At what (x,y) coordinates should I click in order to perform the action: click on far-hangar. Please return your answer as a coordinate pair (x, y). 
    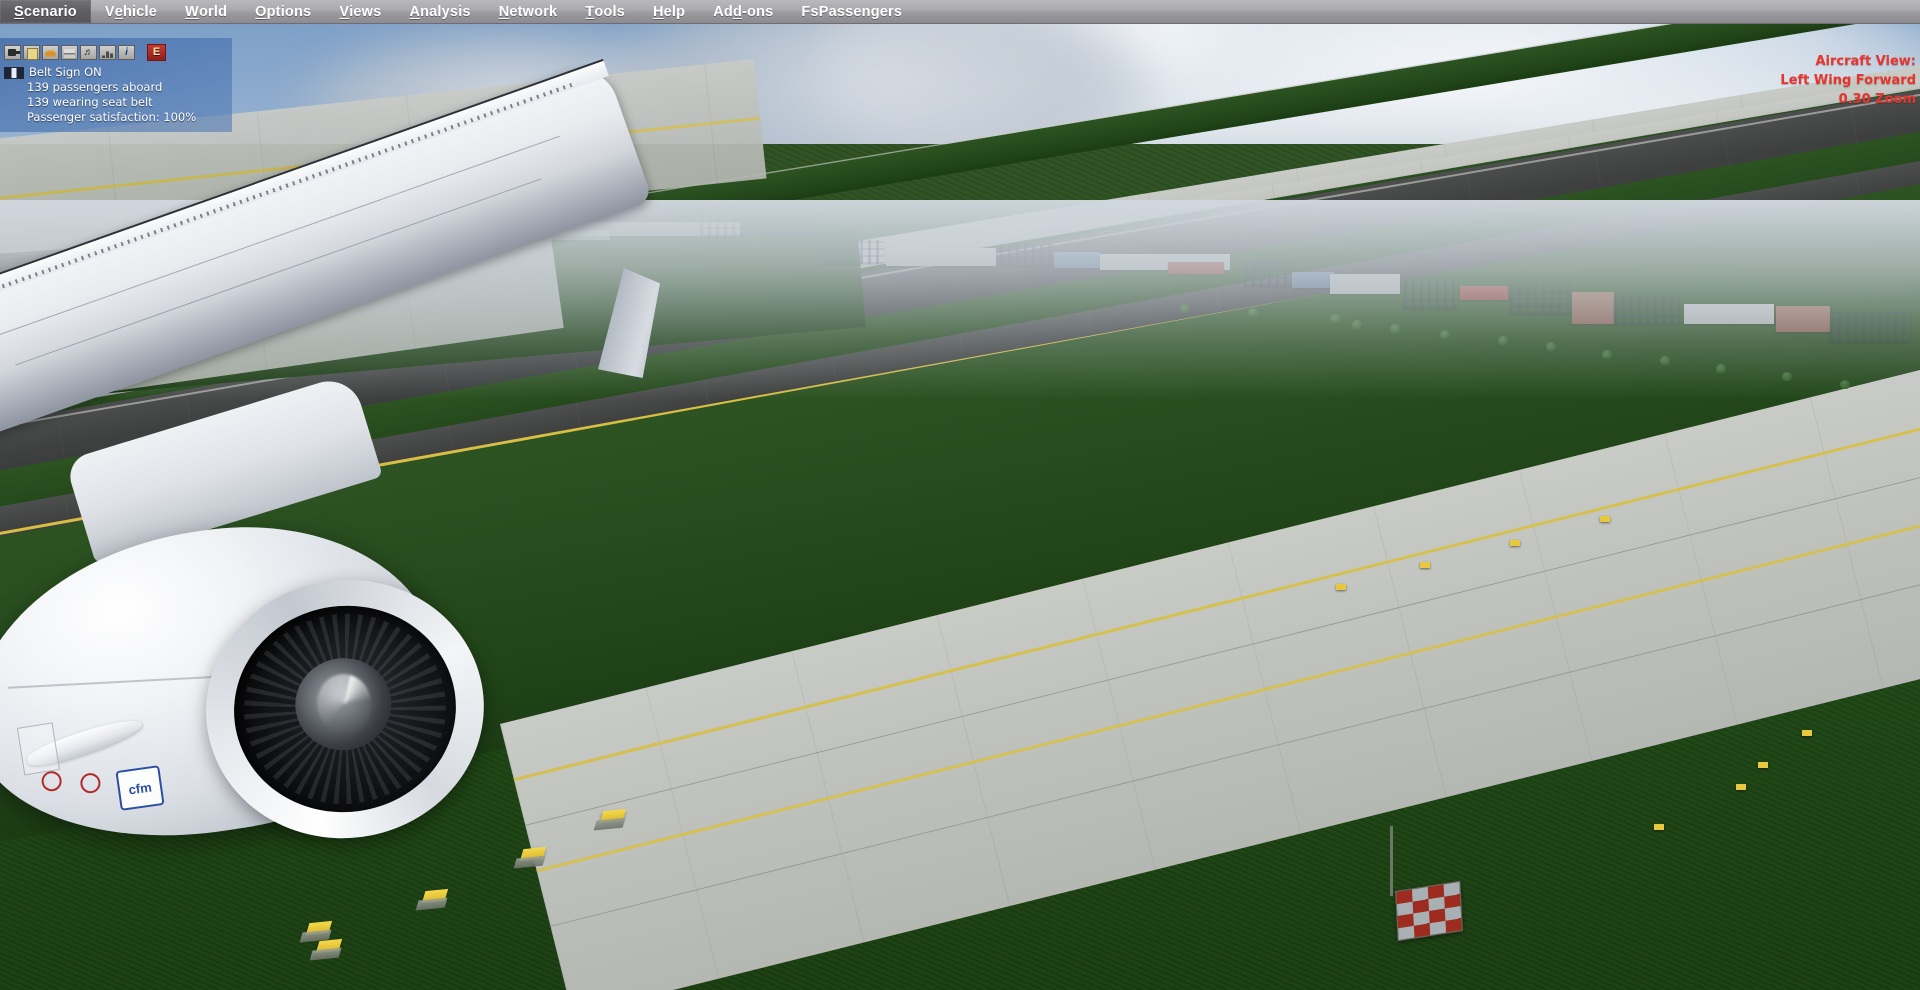
    Looking at the image, I should click on (565, 235).